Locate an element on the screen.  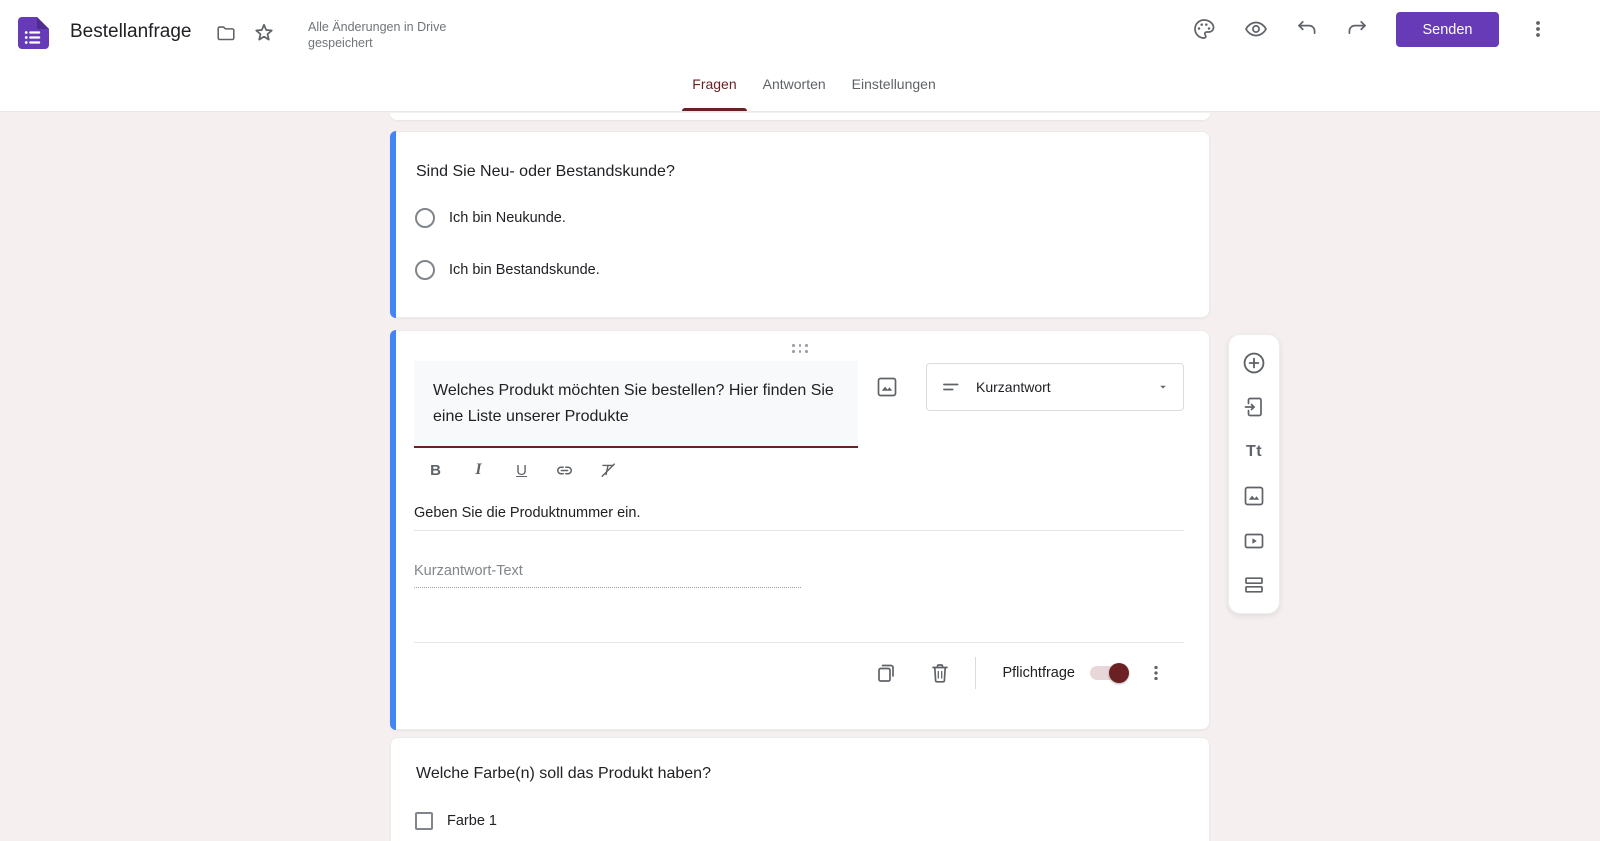
clear-formatting-button is located at coordinates (607, 470).